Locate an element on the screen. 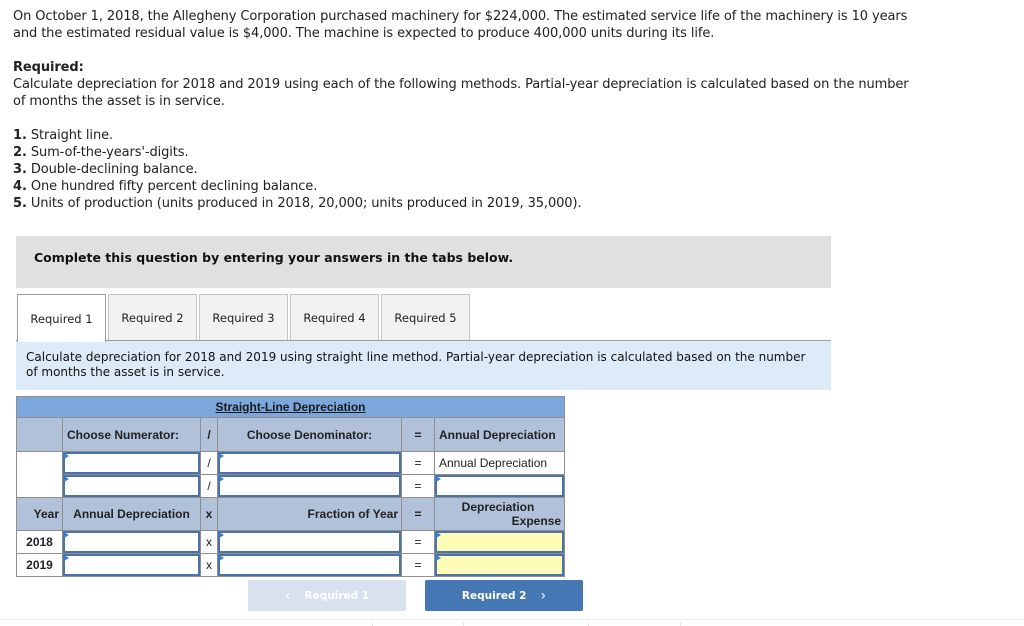 The height and width of the screenshot is (626, 1024). footer-divider is located at coordinates (512, 619).